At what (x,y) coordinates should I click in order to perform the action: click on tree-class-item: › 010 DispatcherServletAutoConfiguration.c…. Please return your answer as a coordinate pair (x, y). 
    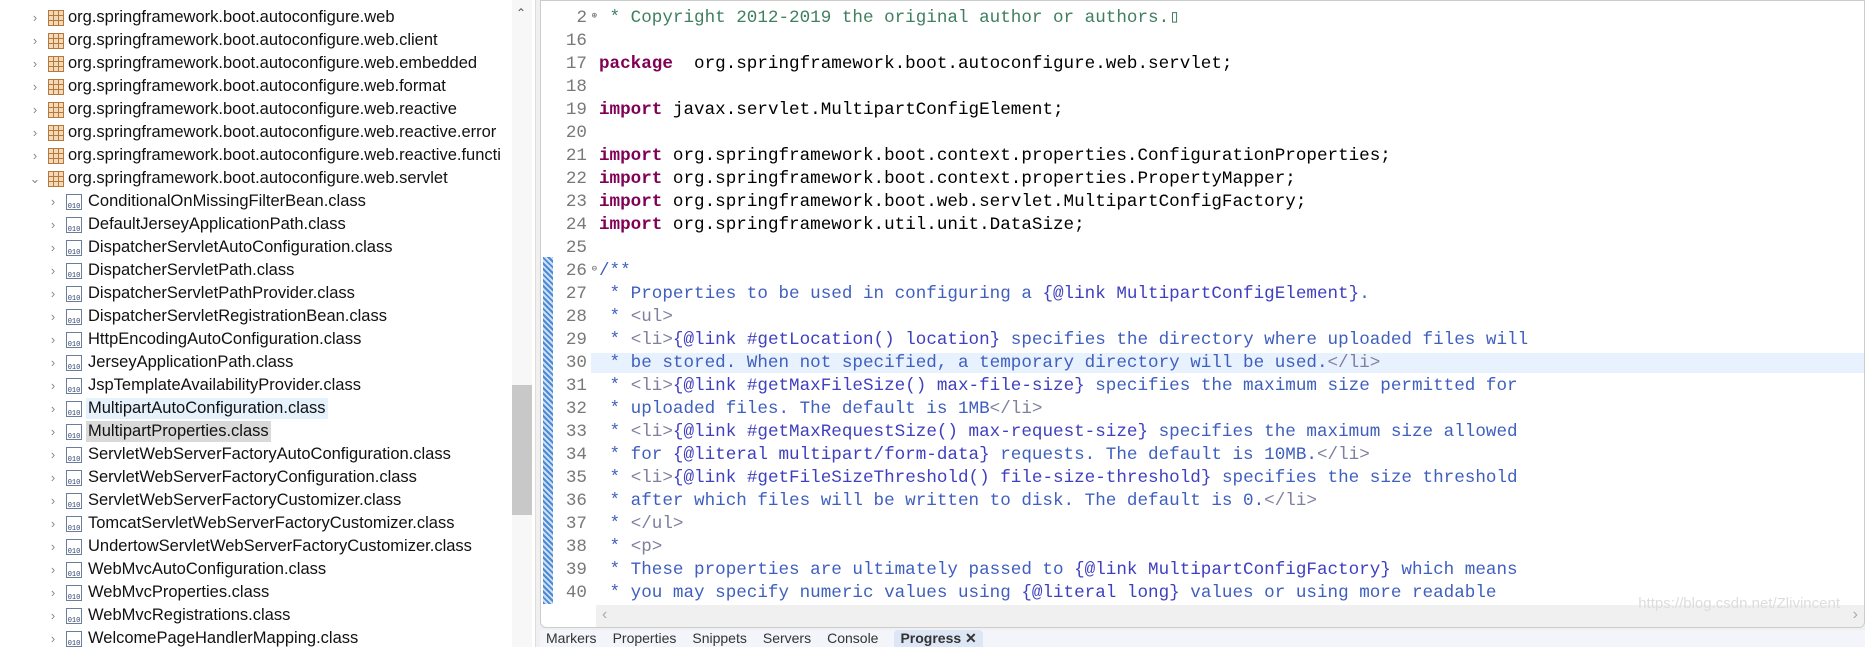
    Looking at the image, I should click on (197, 247).